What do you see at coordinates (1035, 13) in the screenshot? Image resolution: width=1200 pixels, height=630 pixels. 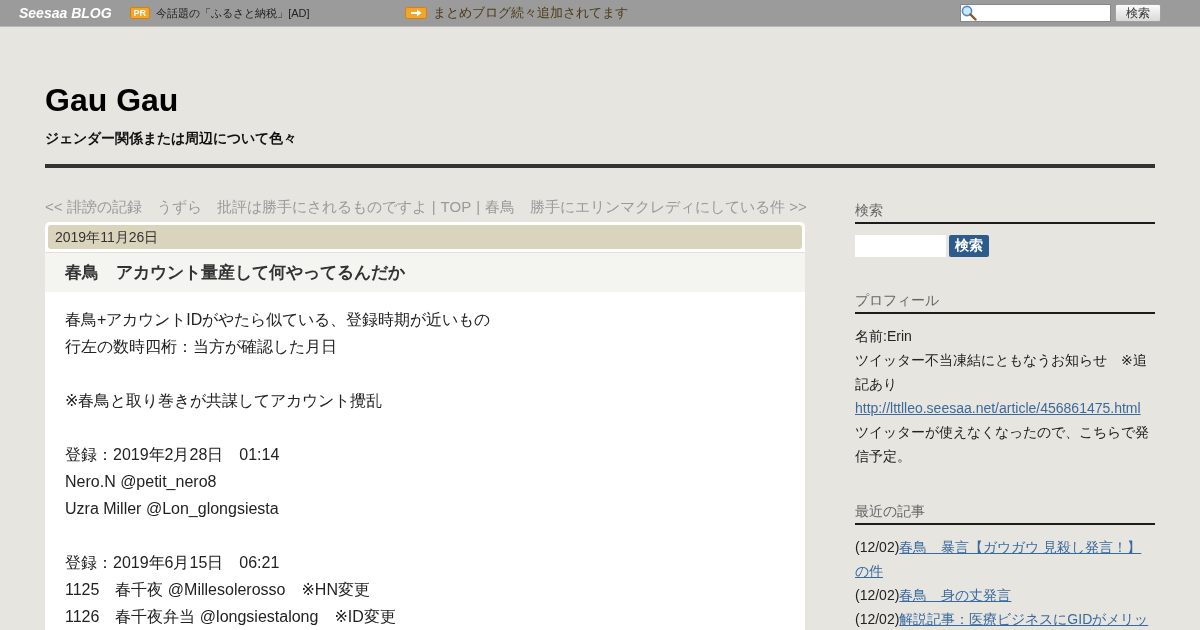 I see `search-field` at bounding box center [1035, 13].